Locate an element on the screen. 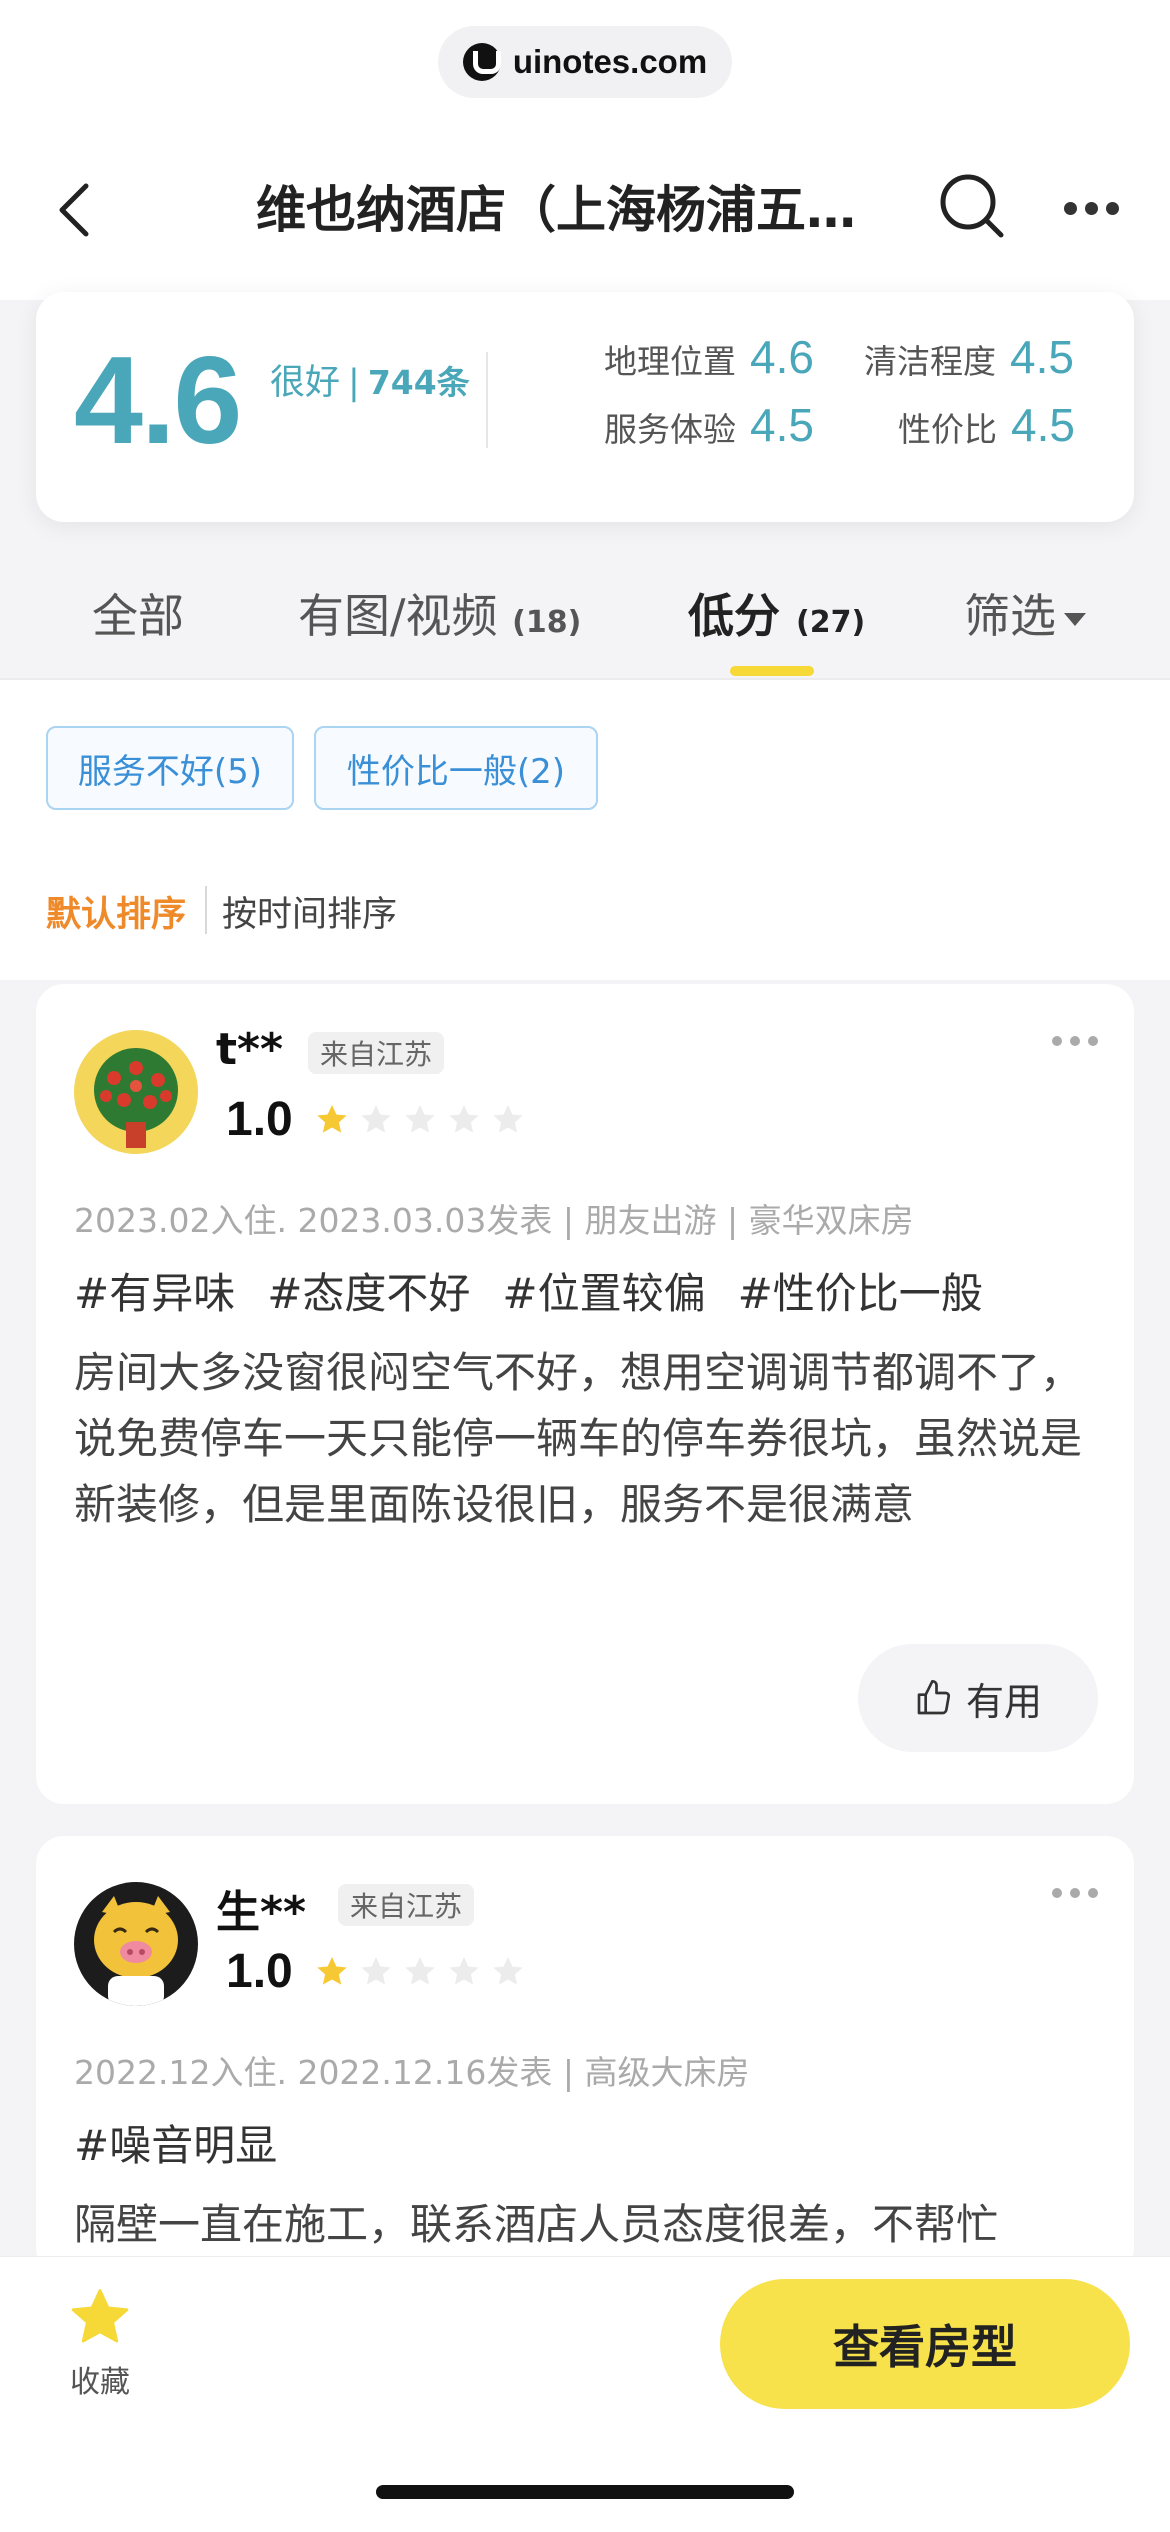  sub-score-cleanliness: 清洁程度 4.5 is located at coordinates (969, 357).